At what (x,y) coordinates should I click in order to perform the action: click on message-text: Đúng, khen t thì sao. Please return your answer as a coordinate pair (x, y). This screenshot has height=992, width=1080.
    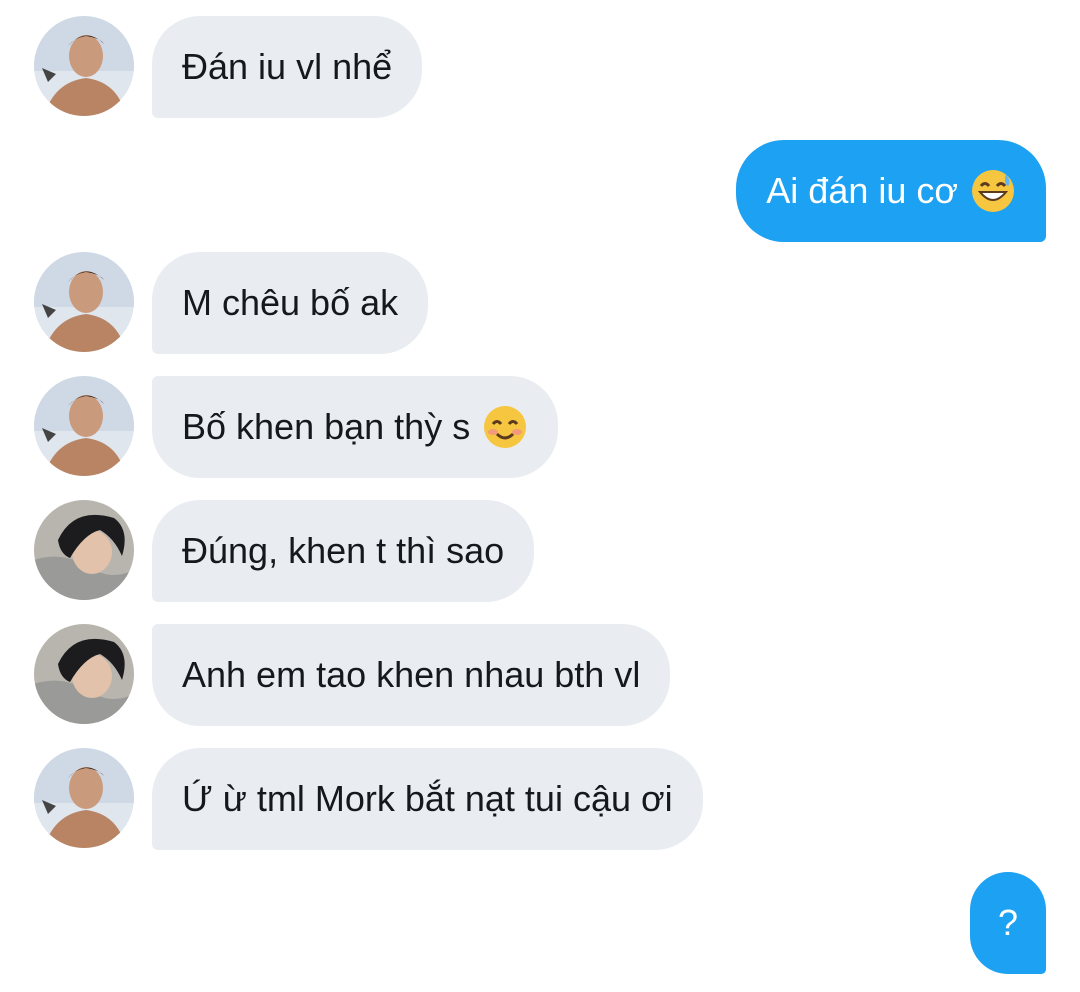
    Looking at the image, I should click on (343, 550).